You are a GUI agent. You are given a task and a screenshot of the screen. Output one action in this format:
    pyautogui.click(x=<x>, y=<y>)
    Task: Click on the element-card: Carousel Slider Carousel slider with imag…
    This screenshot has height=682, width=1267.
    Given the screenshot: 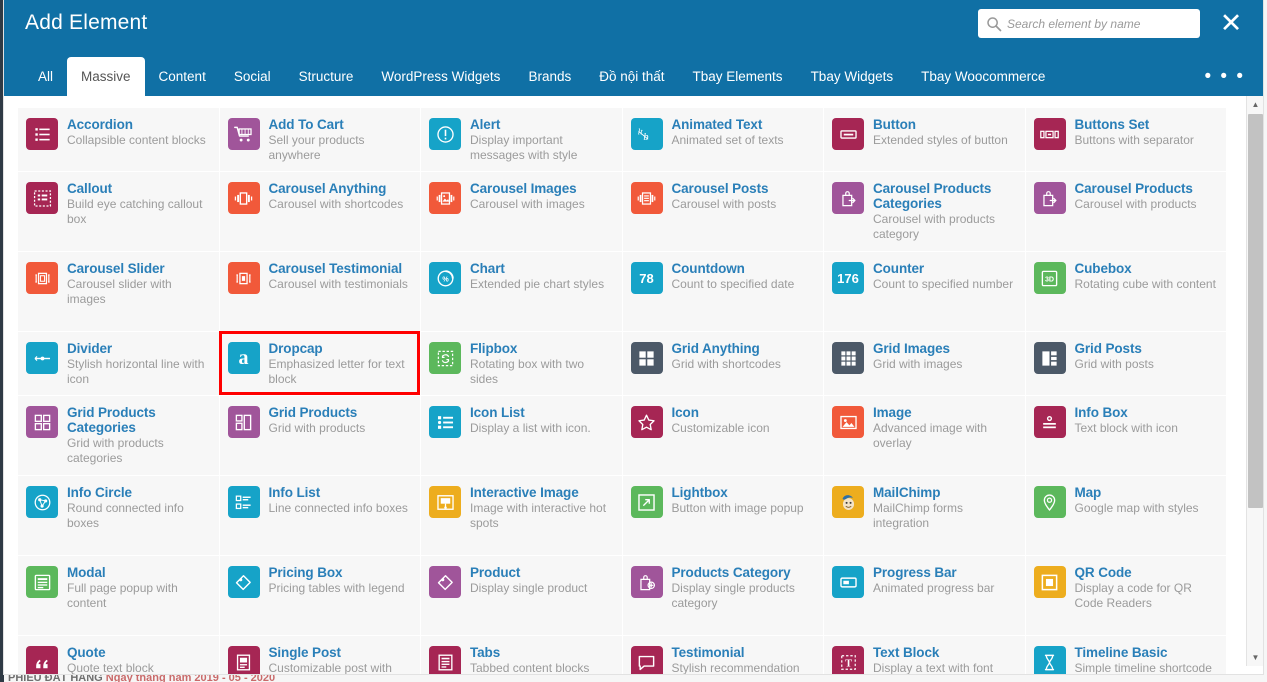 What is the action you would take?
    pyautogui.click(x=119, y=292)
    